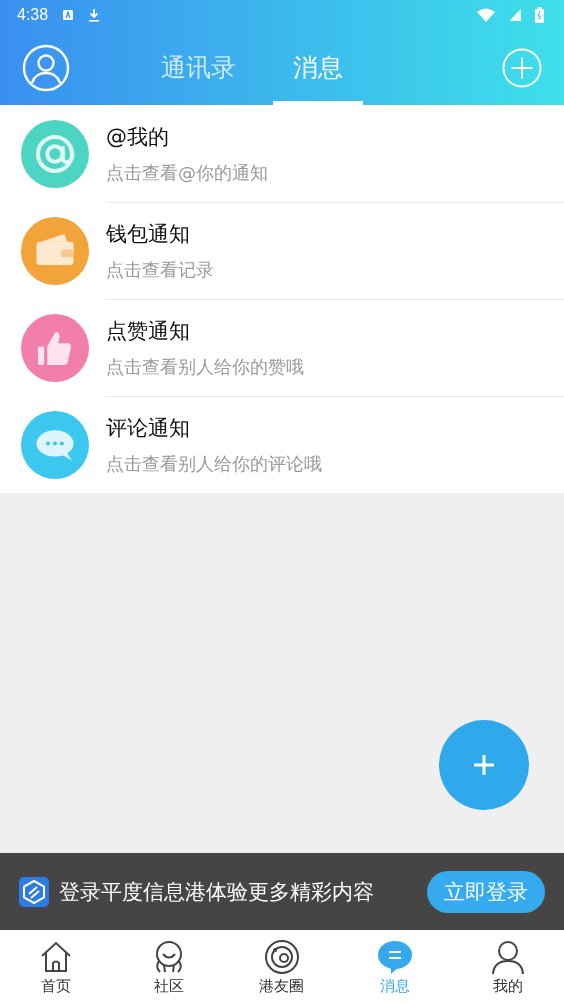 This screenshot has height=1004, width=564. I want to click on item-title: 钱包通知, so click(148, 234).